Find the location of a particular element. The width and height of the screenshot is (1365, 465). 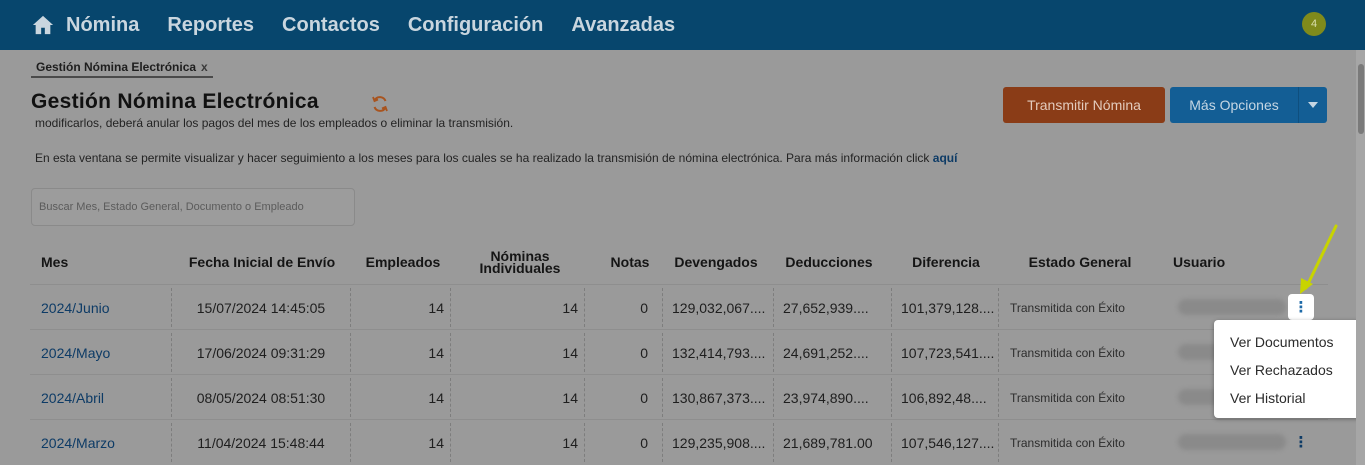

cell-deducciones: 21,689,781.00 is located at coordinates (828, 442).